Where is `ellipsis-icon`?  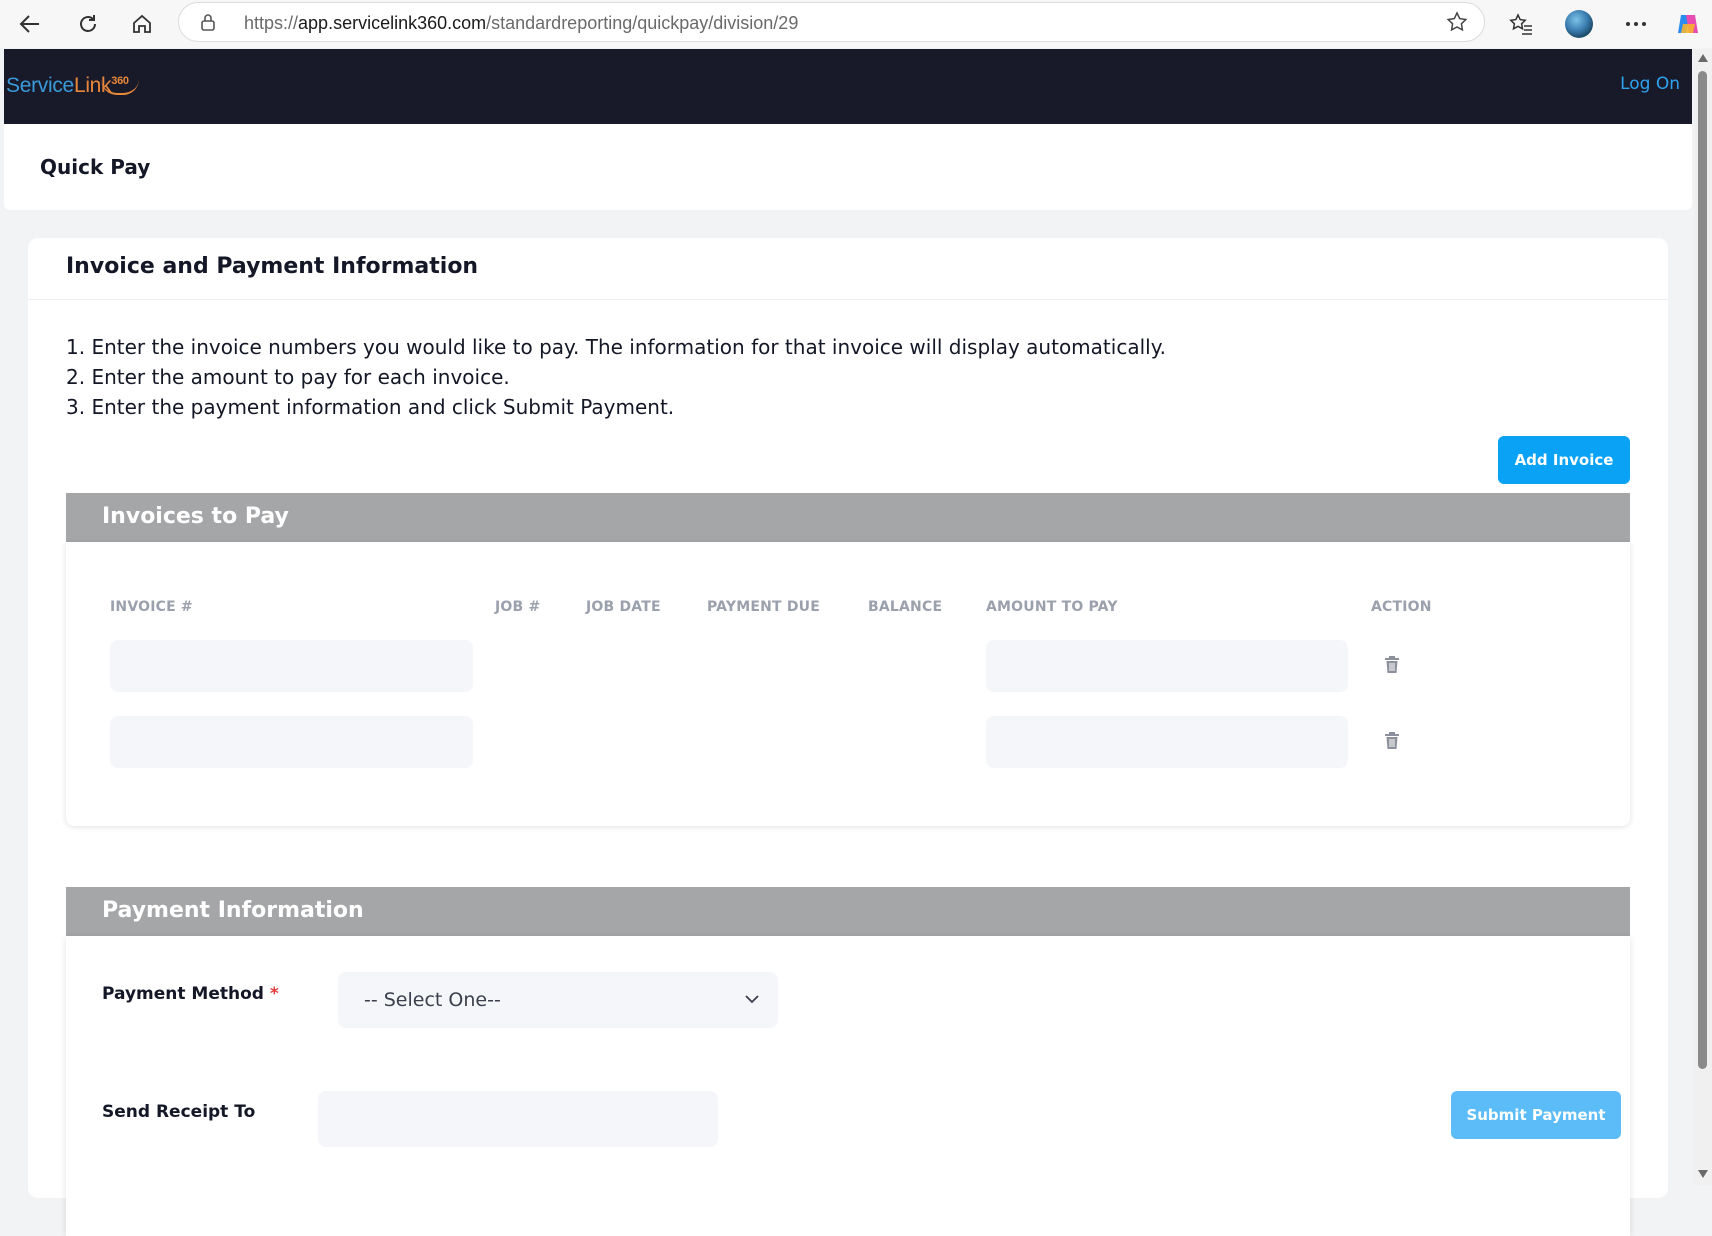
ellipsis-icon is located at coordinates (1636, 24).